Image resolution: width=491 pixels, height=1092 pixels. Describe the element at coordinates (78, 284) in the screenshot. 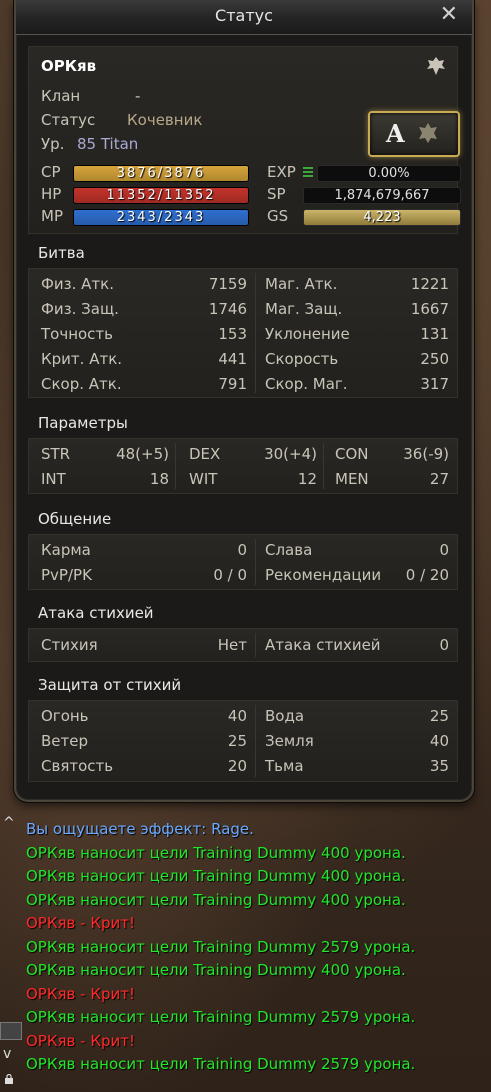

I see `battle-left-0-label: Физ. Атк.` at that location.